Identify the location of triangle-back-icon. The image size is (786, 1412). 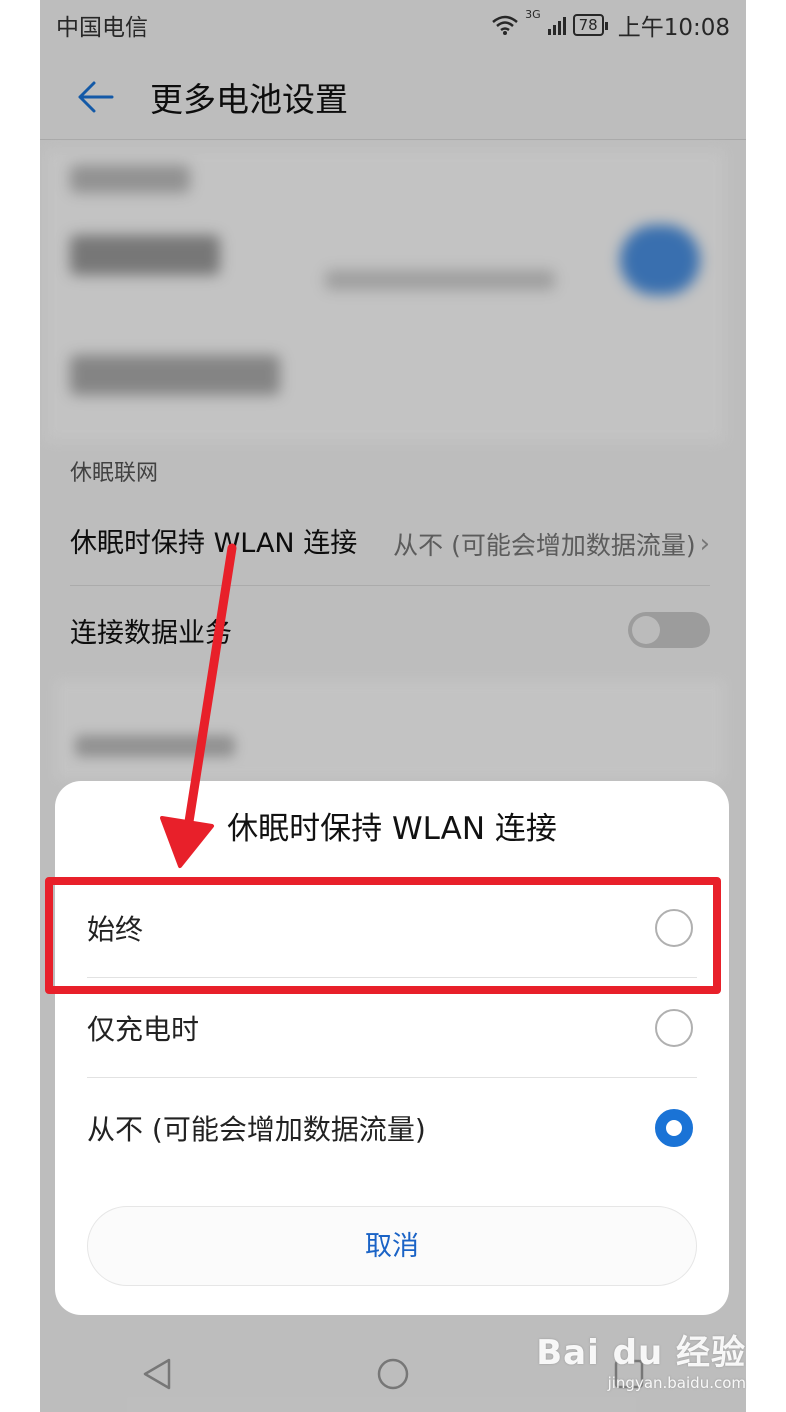
(157, 1374).